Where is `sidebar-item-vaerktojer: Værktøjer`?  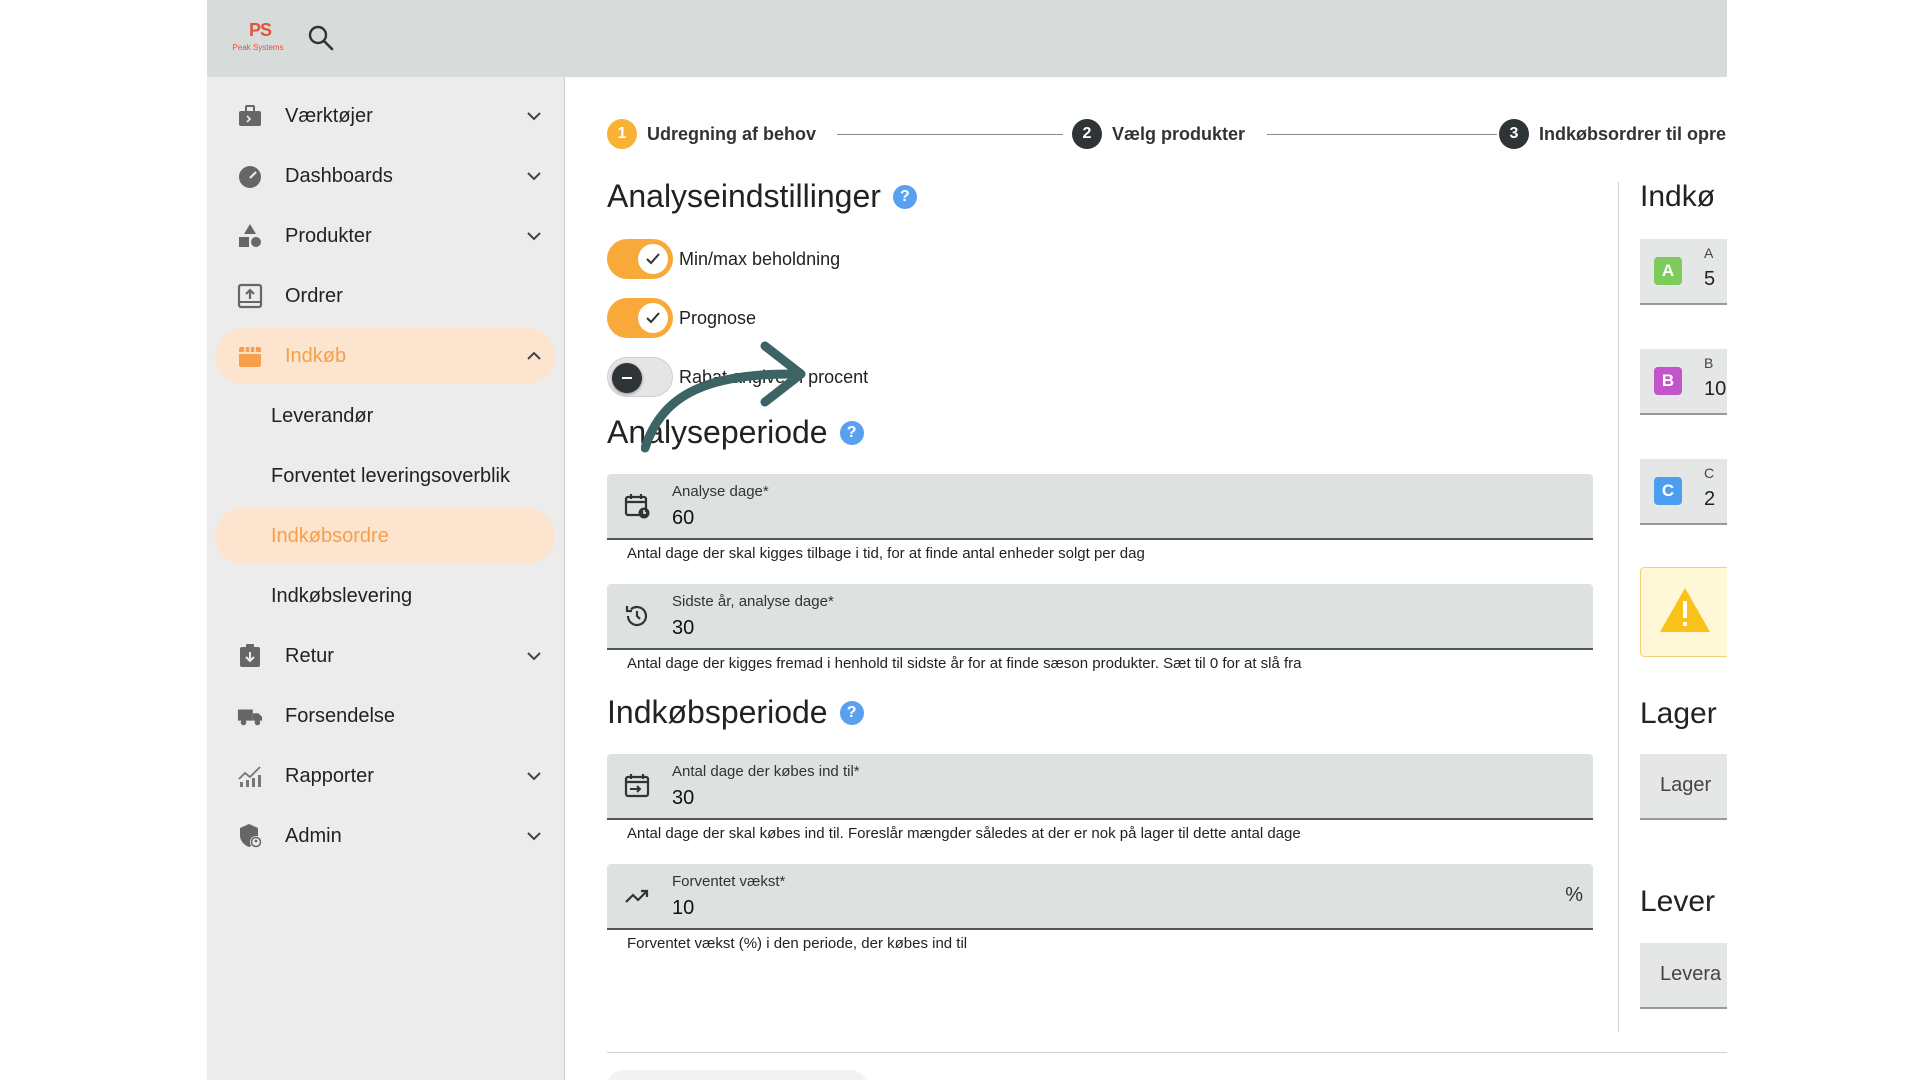
sidebar-item-vaerktojer: Værktøjer is located at coordinates (385, 116).